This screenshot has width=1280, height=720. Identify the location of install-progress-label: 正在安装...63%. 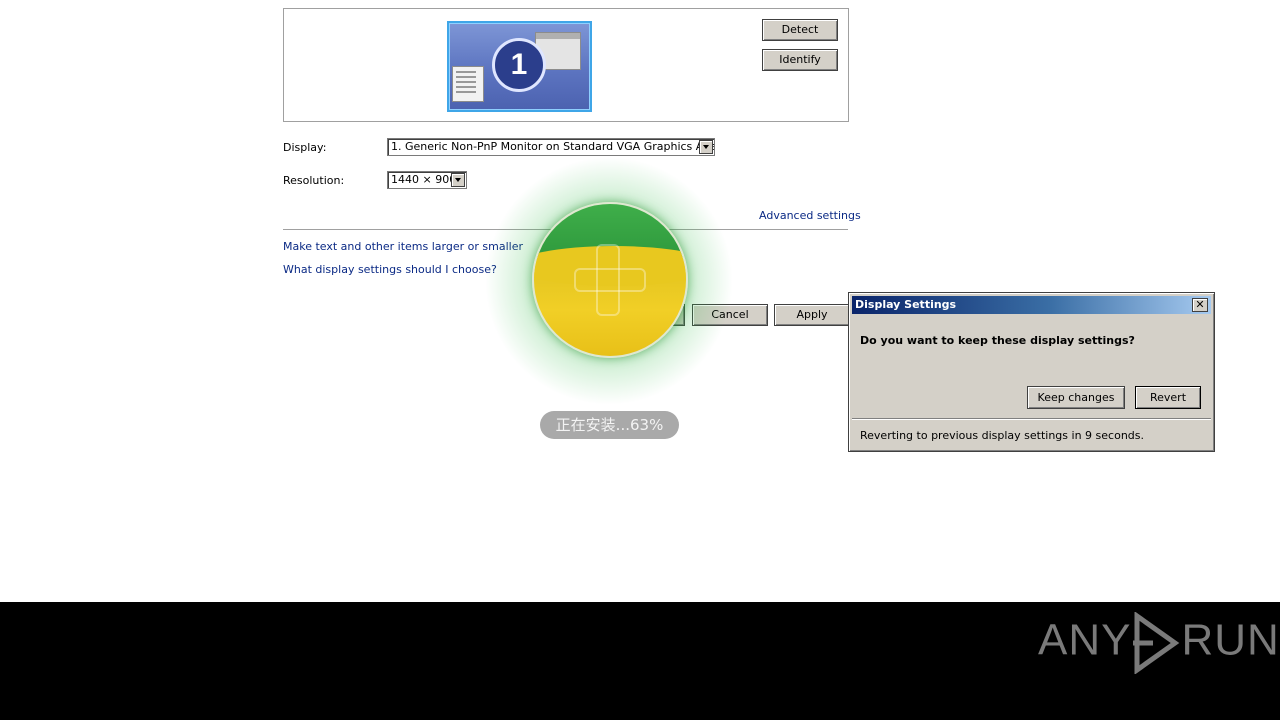
(609, 425).